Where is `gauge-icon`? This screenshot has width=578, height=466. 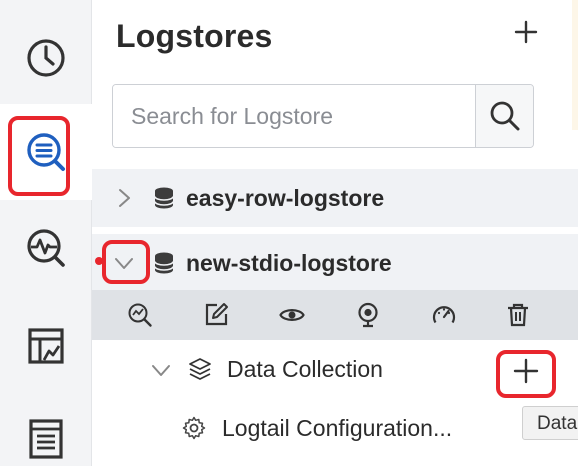
gauge-icon is located at coordinates (444, 315).